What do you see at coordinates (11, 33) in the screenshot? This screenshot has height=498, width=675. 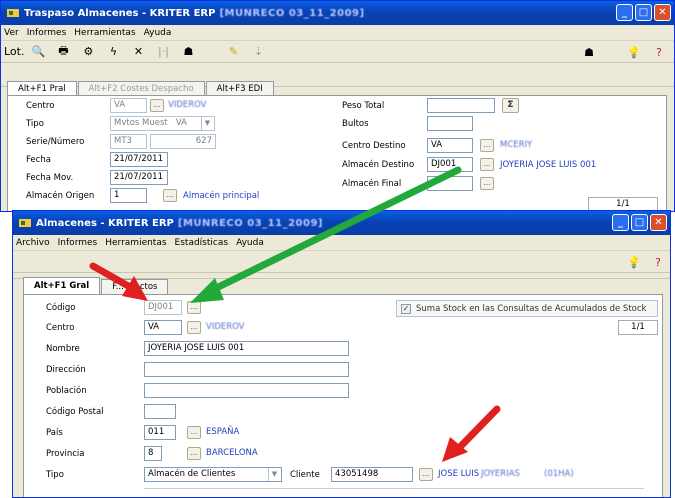 I see `menu-ver: Ver` at bounding box center [11, 33].